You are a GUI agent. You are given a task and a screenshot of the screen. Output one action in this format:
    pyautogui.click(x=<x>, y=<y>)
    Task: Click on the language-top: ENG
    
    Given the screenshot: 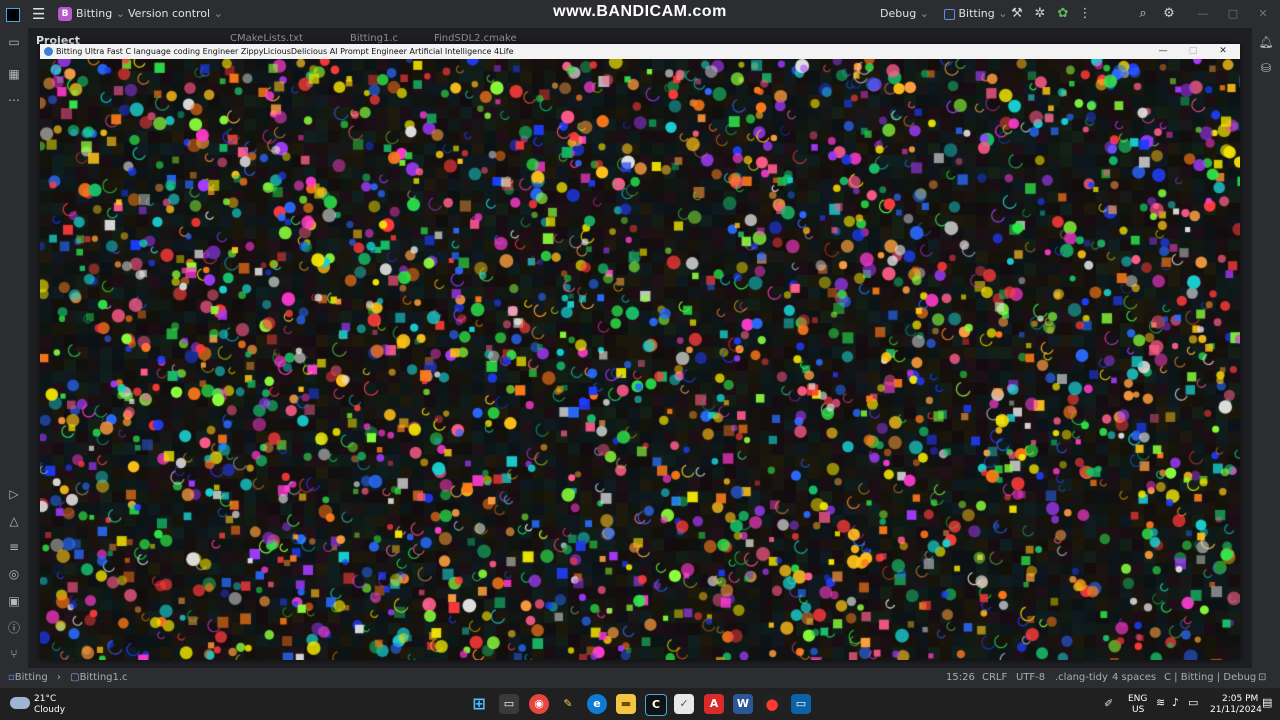 What is the action you would take?
    pyautogui.click(x=1138, y=699)
    